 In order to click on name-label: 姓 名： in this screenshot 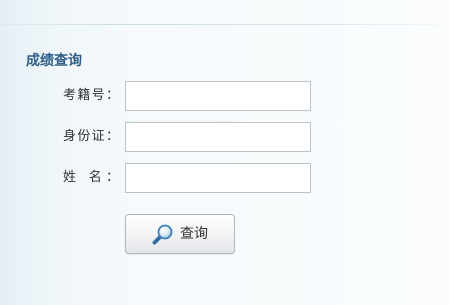, I will do `click(91, 177)`.